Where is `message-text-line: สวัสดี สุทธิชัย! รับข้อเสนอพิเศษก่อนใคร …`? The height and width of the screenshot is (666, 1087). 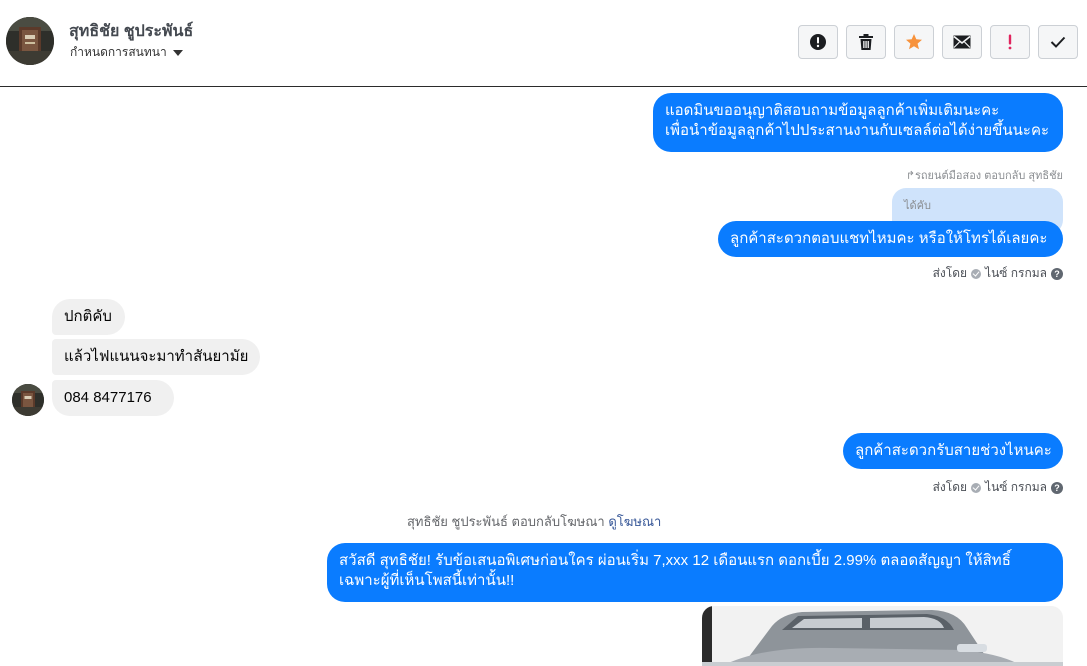 message-text-line: สวัสดี สุทธิชัย! รับข้อเสนอพิเศษก่อนใคร … is located at coordinates (675, 560).